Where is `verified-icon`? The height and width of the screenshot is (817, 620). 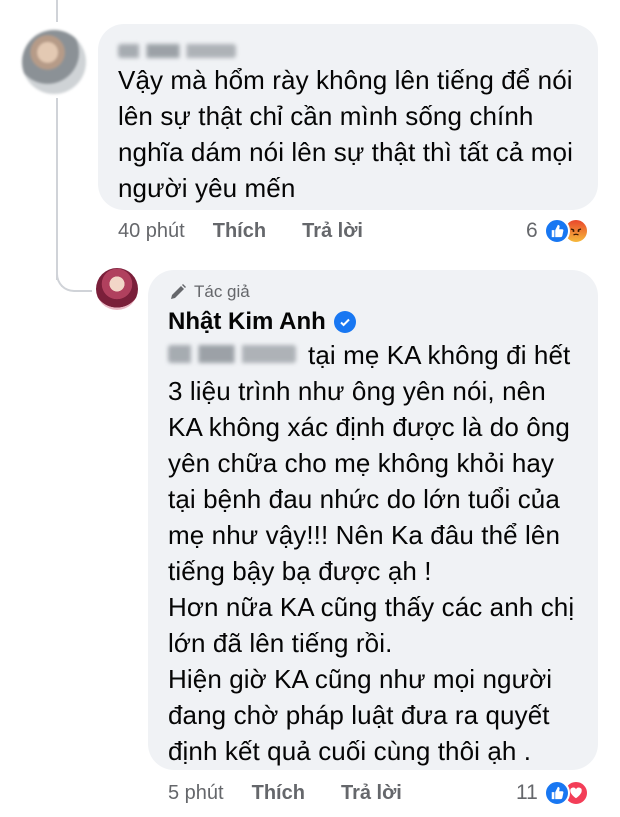 verified-icon is located at coordinates (344, 322).